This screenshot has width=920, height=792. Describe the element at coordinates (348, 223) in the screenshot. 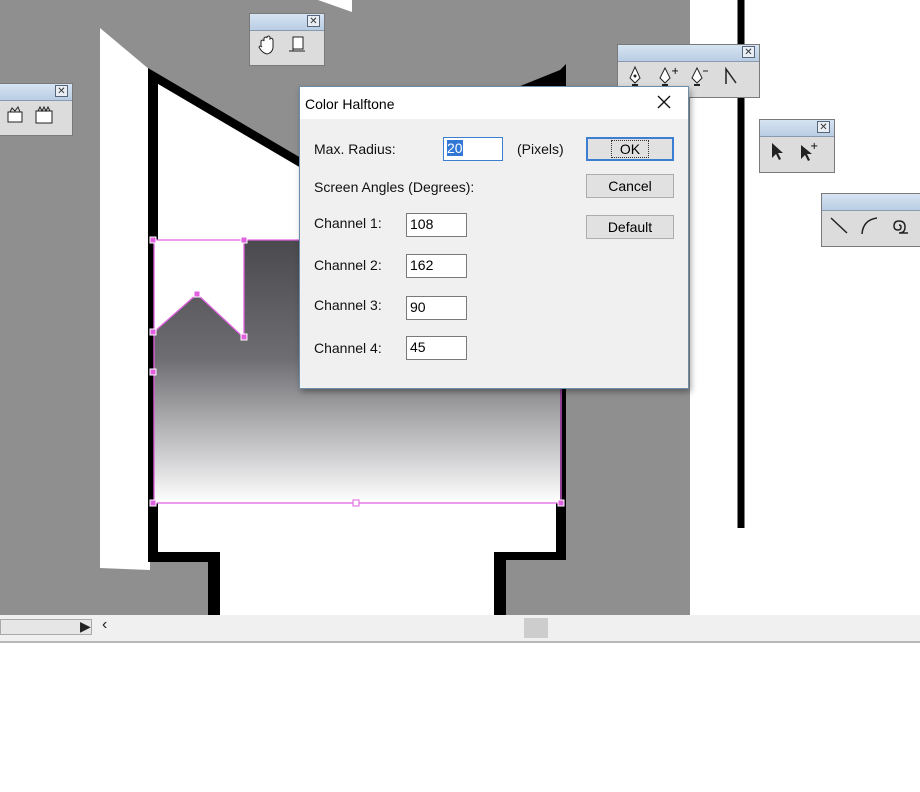

I see `channel-1-label: Channel 1:` at that location.